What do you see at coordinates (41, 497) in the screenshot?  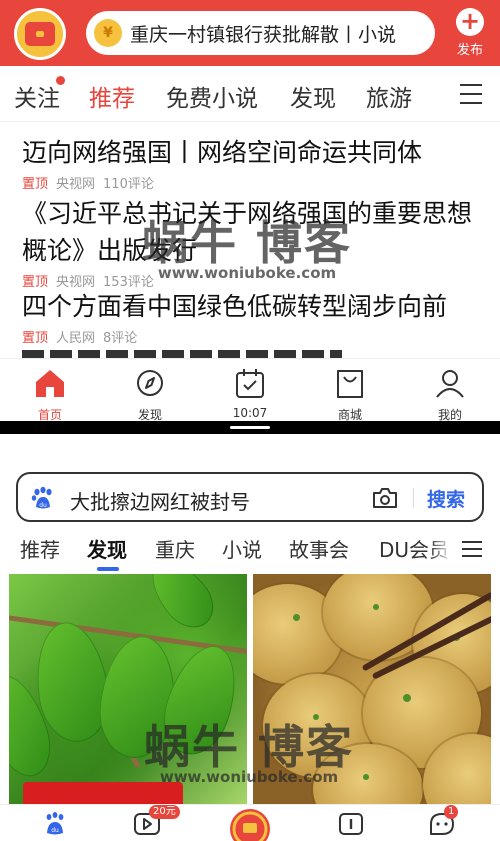 I see `baidu-paw-icon: du` at bounding box center [41, 497].